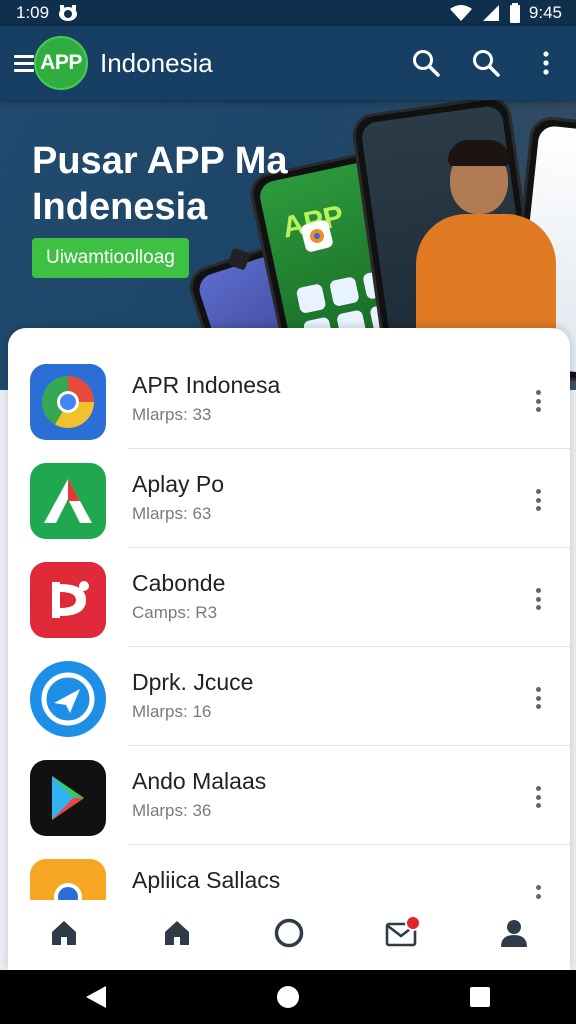 This screenshot has height=1024, width=576. What do you see at coordinates (193, 682) in the screenshot?
I see `app-name: Dprk. Jcuce` at bounding box center [193, 682].